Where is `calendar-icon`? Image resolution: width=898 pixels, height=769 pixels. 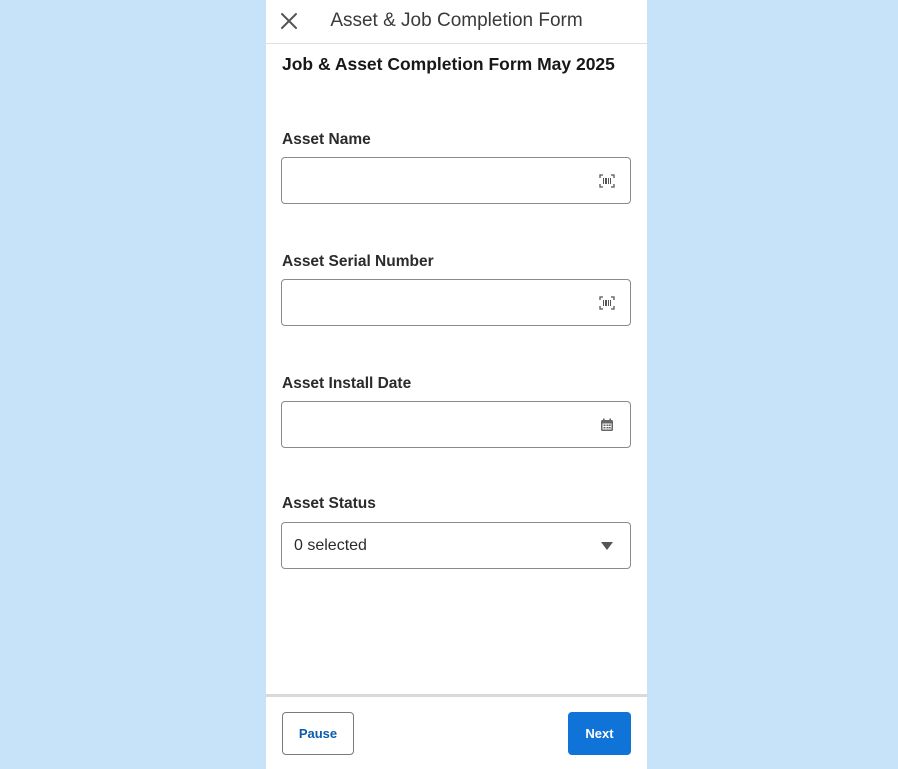 calendar-icon is located at coordinates (607, 425).